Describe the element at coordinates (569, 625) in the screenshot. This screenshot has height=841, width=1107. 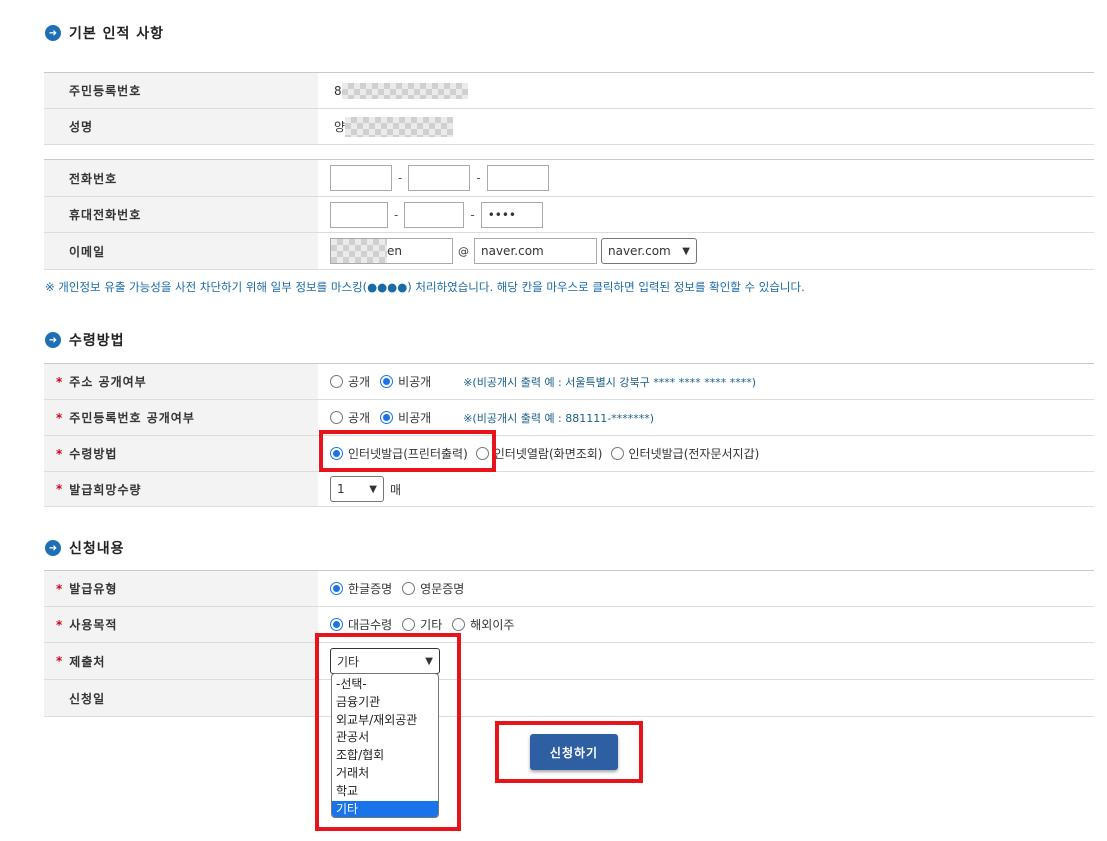
I see `purpose-row: * 사용목적 대금수령 기타 해외이주` at that location.